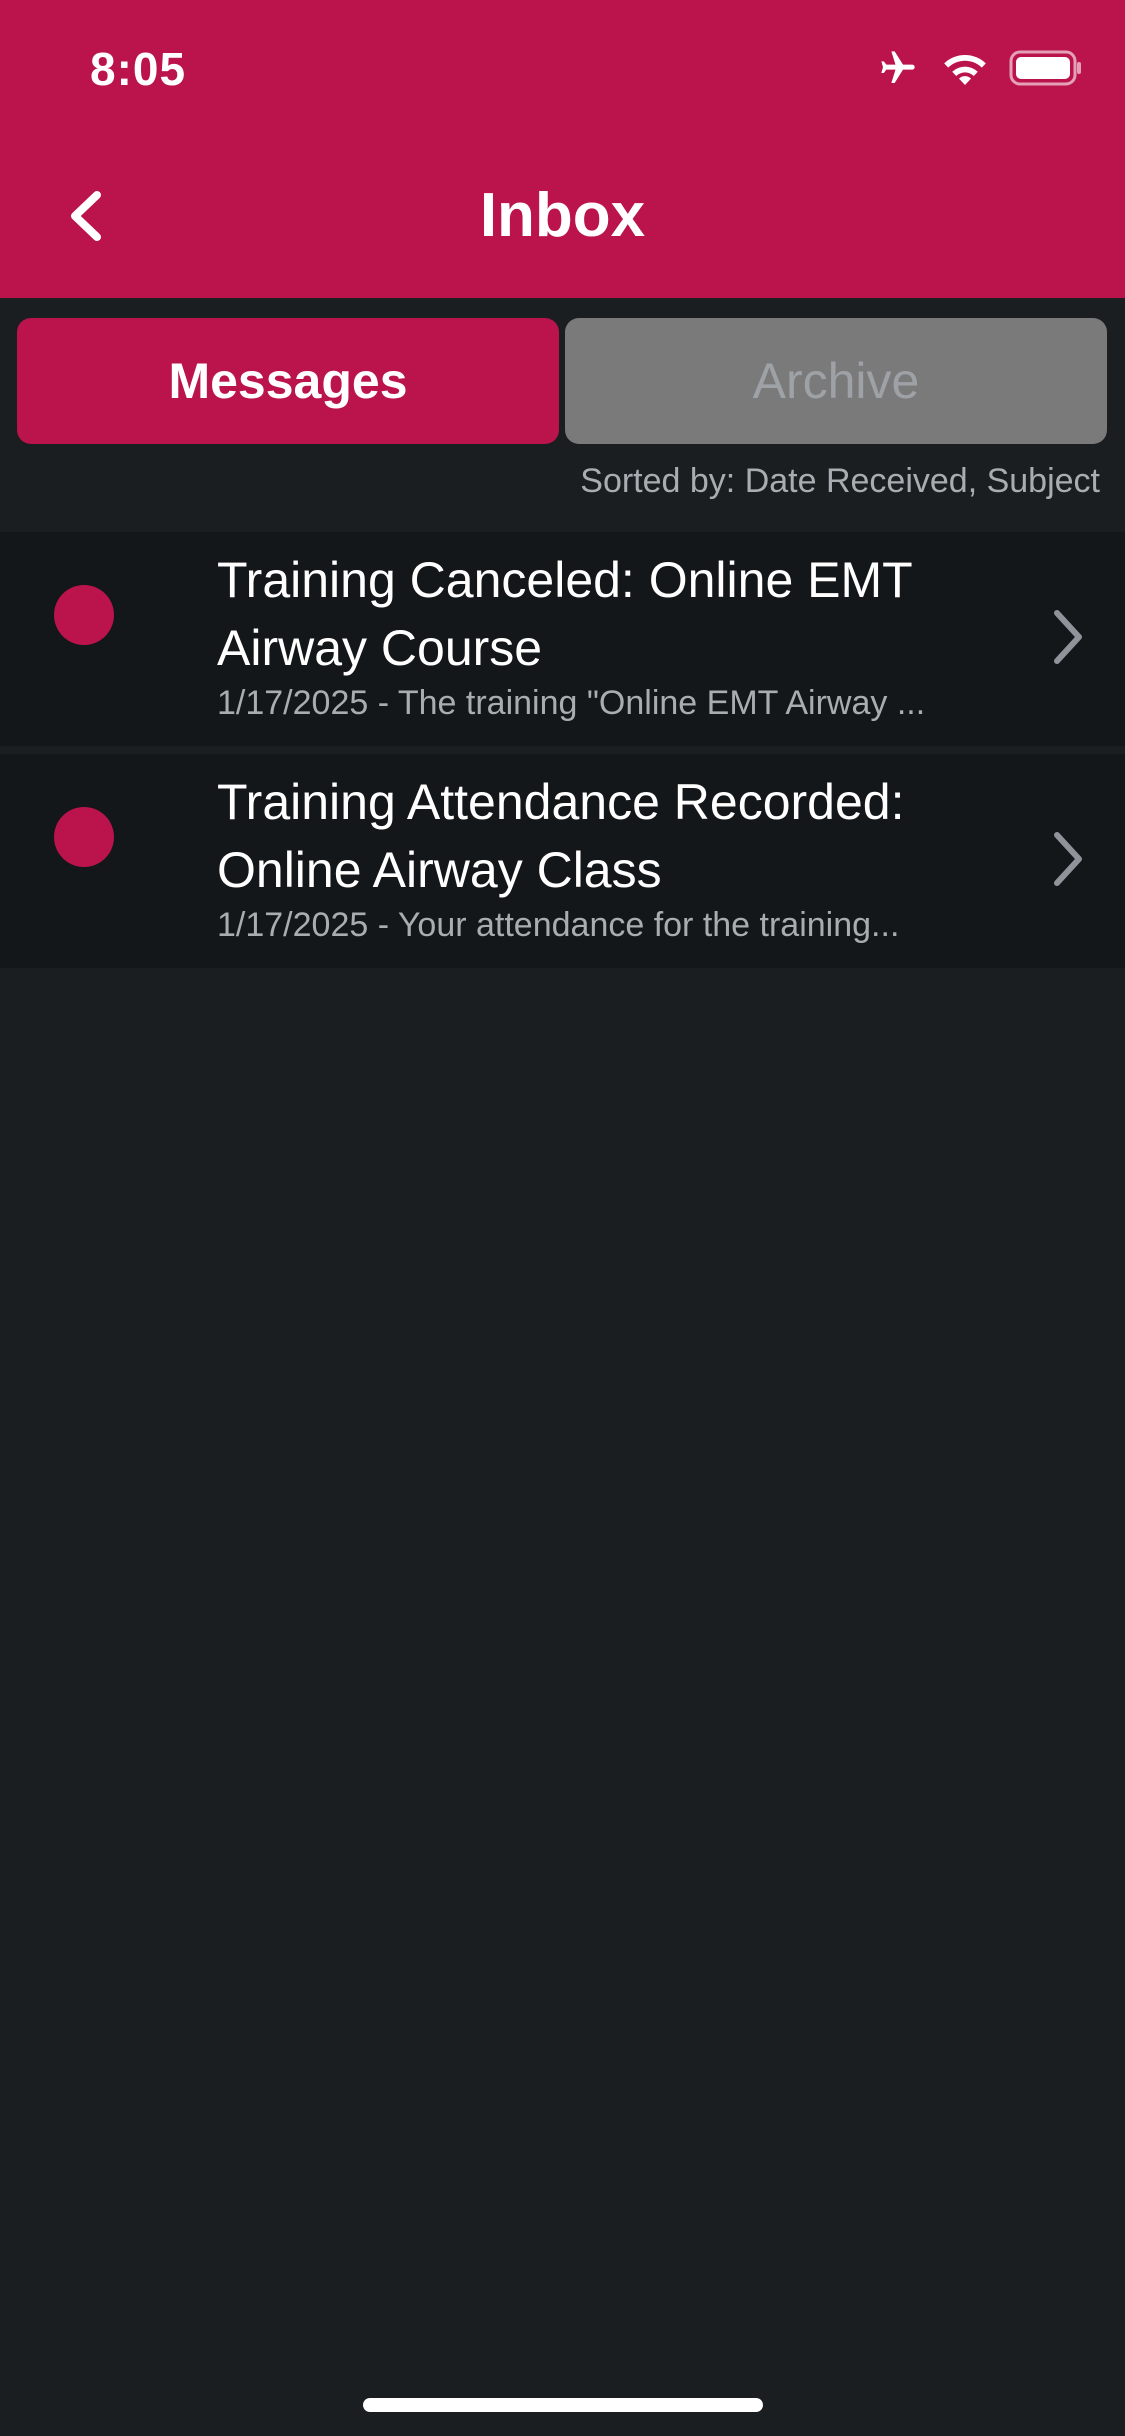 Image resolution: width=1125 pixels, height=2436 pixels. Describe the element at coordinates (836, 381) in the screenshot. I see `tab-archive: Archive` at that location.